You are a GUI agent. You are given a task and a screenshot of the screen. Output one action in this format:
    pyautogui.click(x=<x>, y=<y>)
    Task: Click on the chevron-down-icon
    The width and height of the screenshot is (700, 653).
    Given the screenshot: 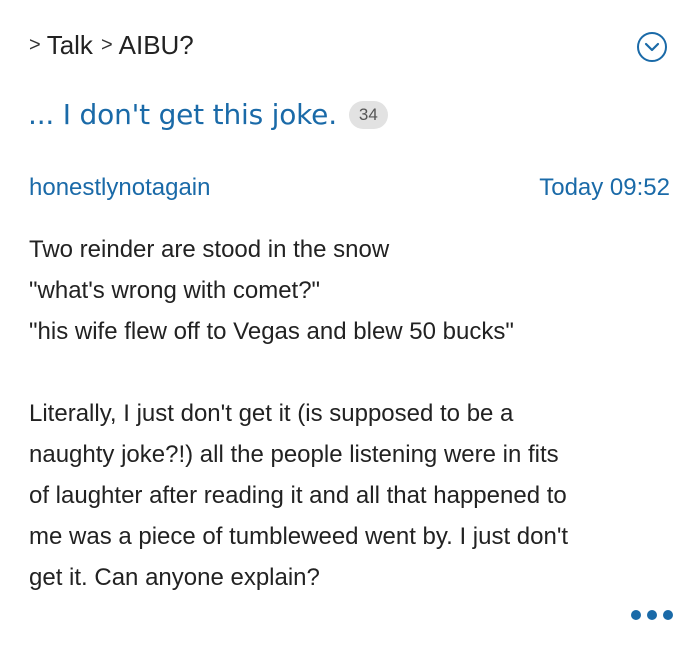 What is the action you would take?
    pyautogui.click(x=652, y=47)
    